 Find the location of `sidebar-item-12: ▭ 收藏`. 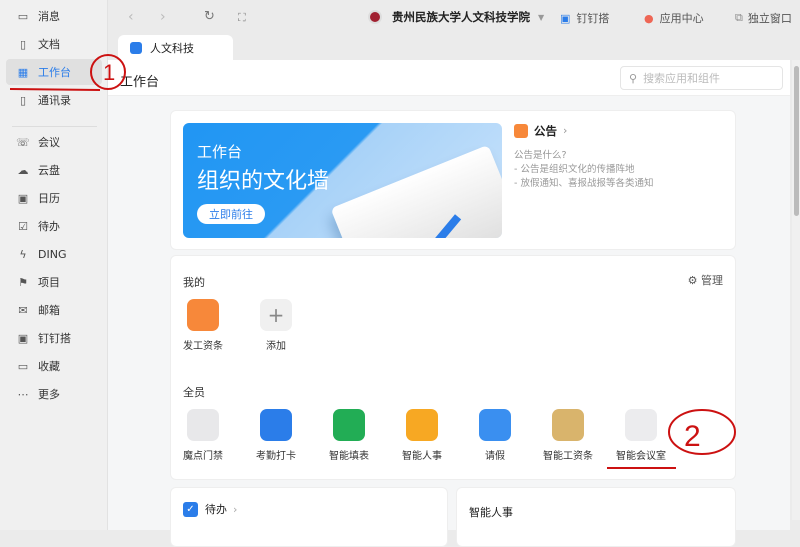

sidebar-item-12: ▭ 收藏 is located at coordinates (54, 366).